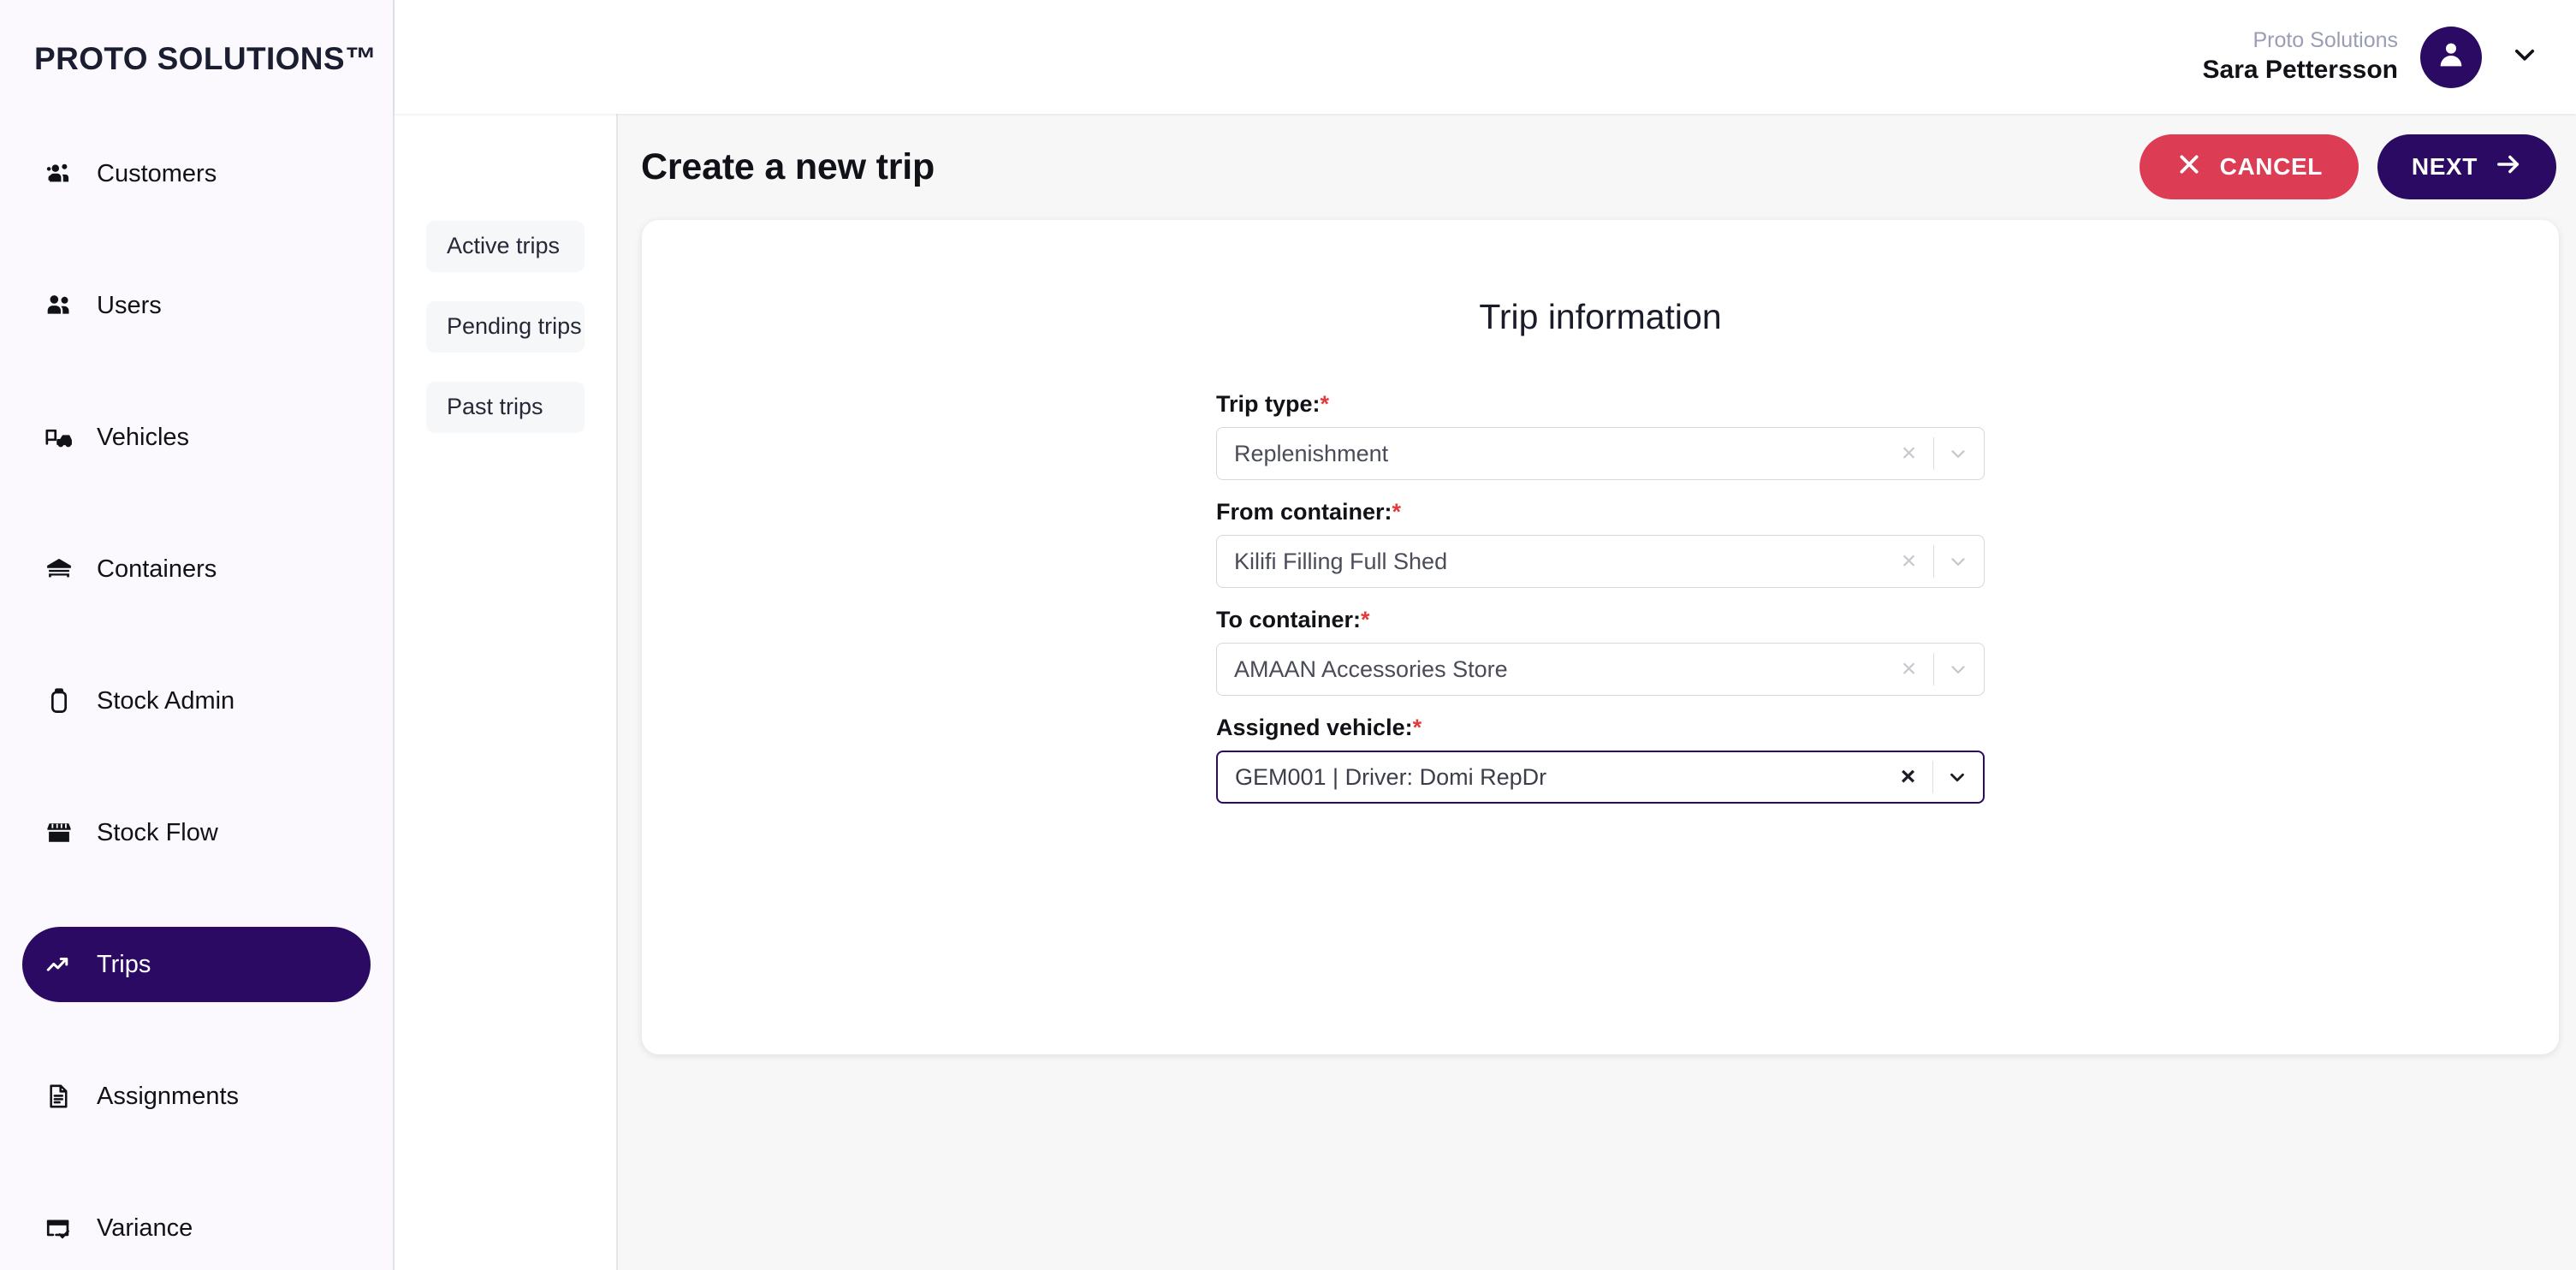 The width and height of the screenshot is (2576, 1270). Describe the element at coordinates (157, 173) in the screenshot. I see `sidebar-item-label: Customers` at that location.